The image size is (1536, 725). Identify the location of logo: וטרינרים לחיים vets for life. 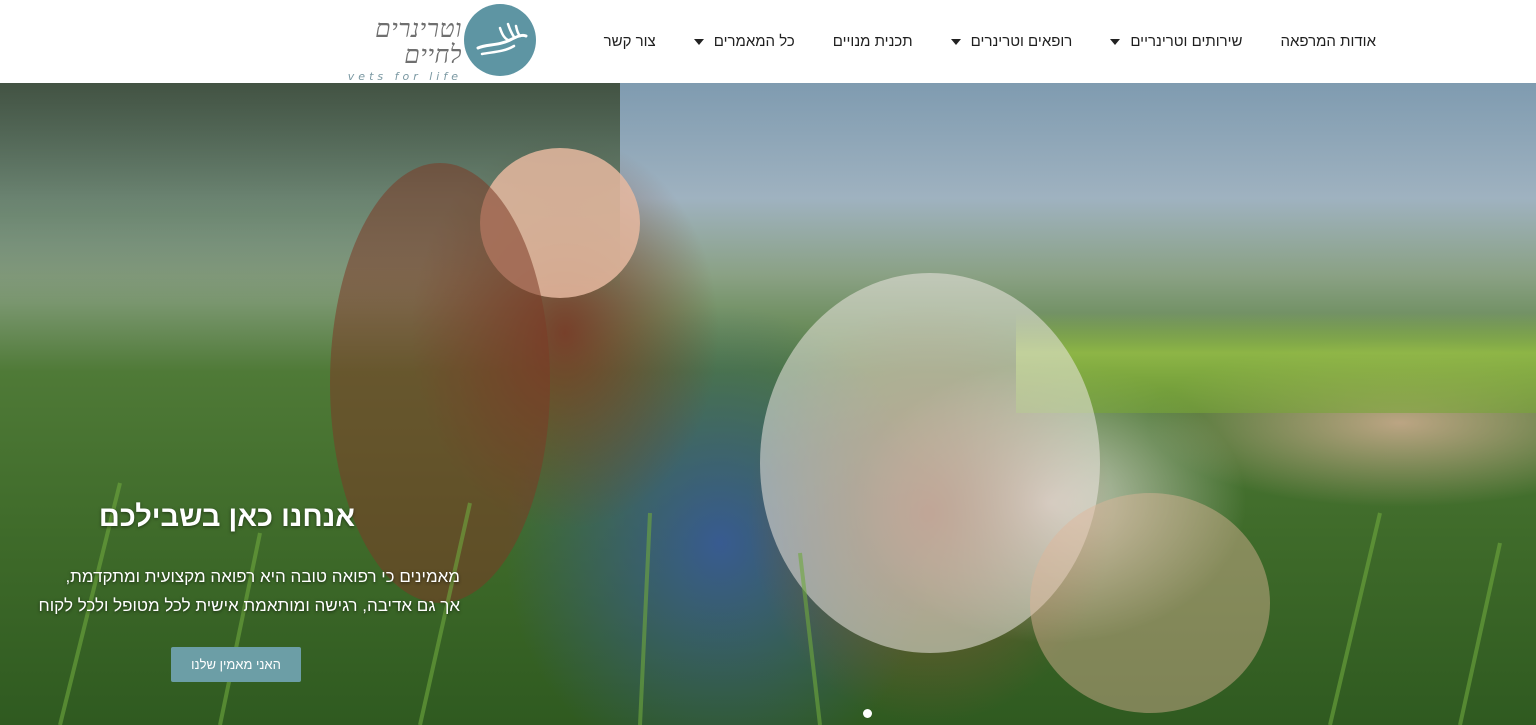
(425, 43).